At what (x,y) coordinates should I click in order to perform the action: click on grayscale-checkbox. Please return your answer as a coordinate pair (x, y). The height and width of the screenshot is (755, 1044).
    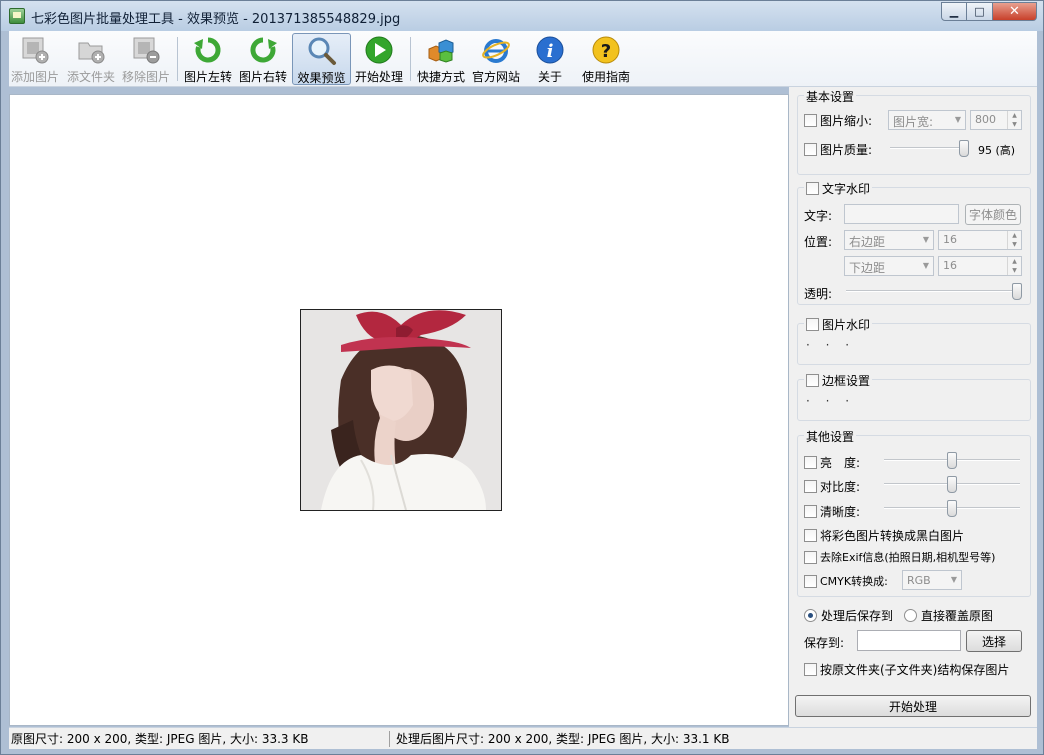
    Looking at the image, I should click on (810, 535).